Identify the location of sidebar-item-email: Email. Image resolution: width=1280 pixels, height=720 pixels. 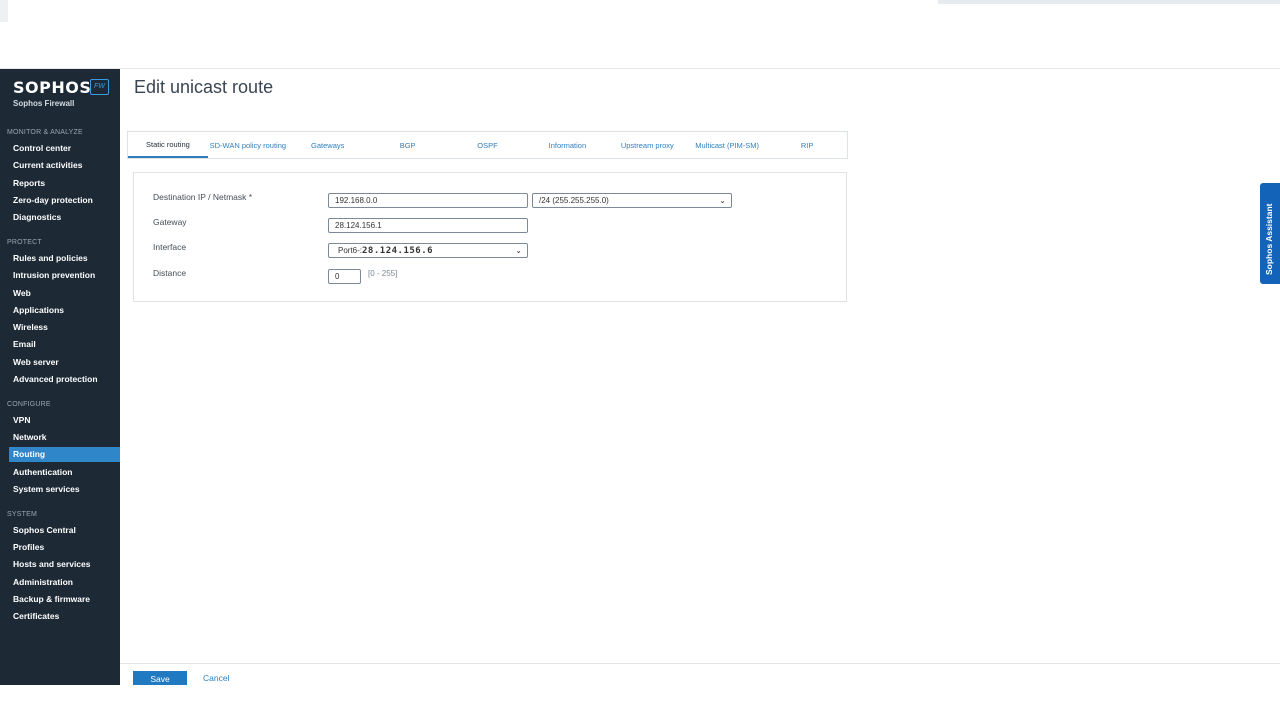
(64, 344).